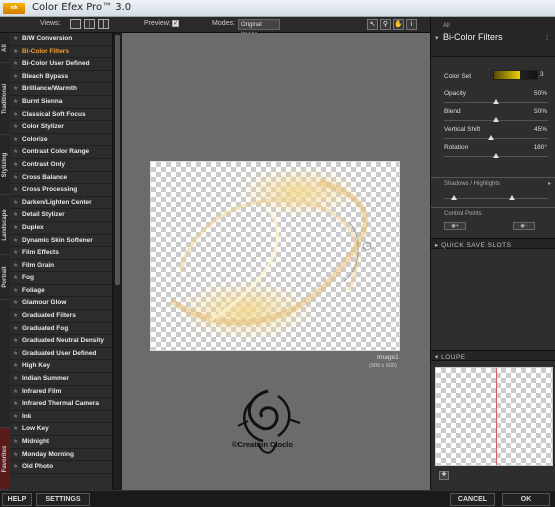  Describe the element at coordinates (493, 355) in the screenshot. I see `loupe-header: ▾ LOUPE` at that location.